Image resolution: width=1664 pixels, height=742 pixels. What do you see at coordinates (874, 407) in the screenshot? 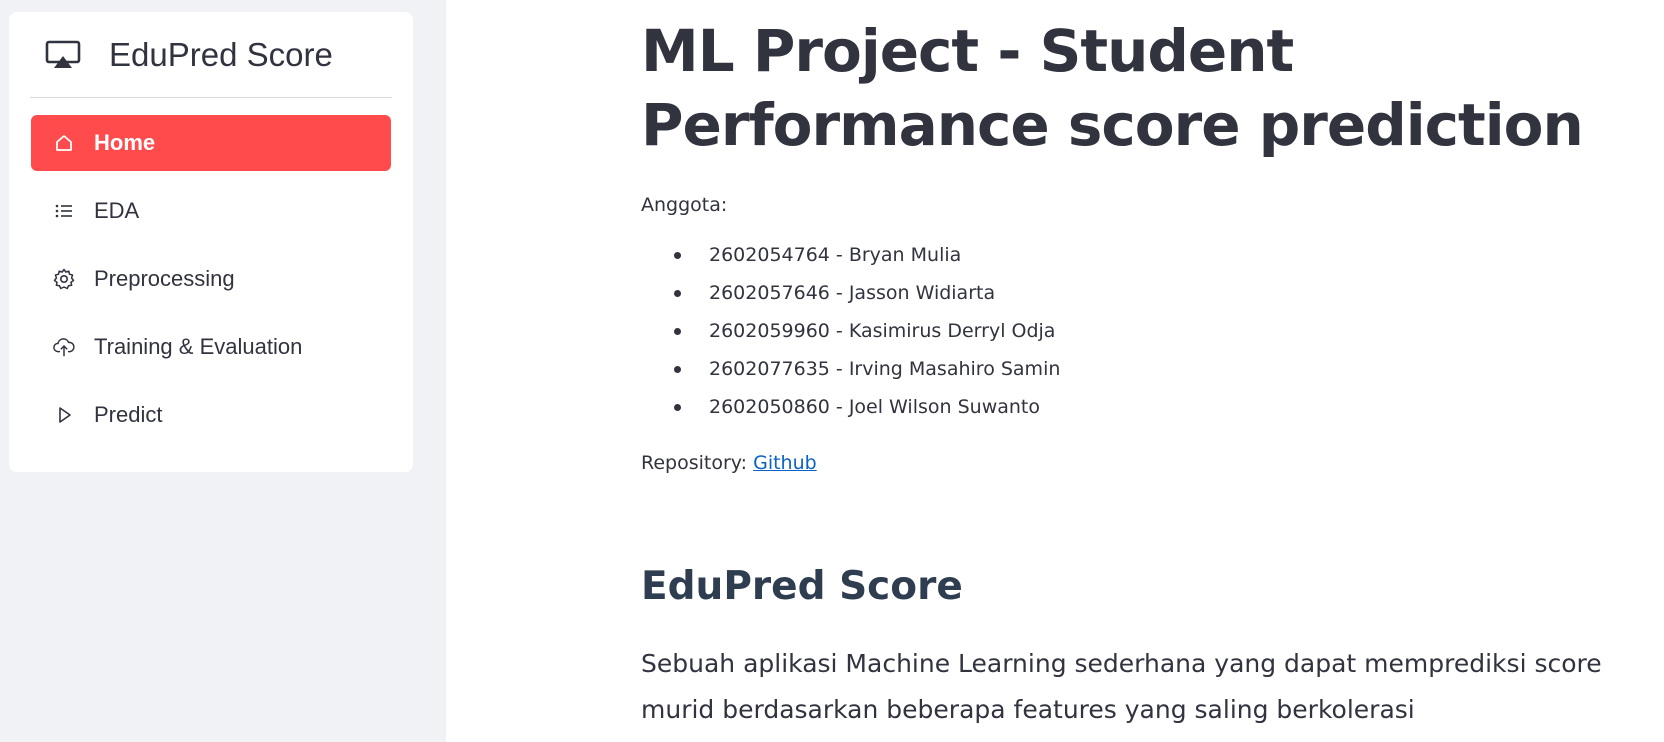
I see `member-text: 2602050860 - Joel Wilson Suwanto` at bounding box center [874, 407].